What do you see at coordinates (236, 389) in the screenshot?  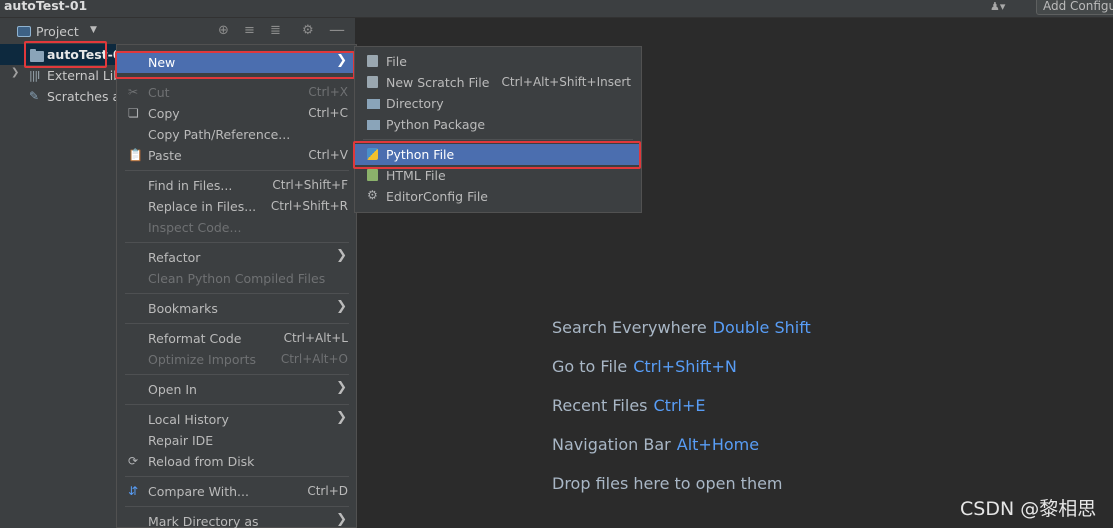 I see `menu-item-open-in: Open In ❯` at bounding box center [236, 389].